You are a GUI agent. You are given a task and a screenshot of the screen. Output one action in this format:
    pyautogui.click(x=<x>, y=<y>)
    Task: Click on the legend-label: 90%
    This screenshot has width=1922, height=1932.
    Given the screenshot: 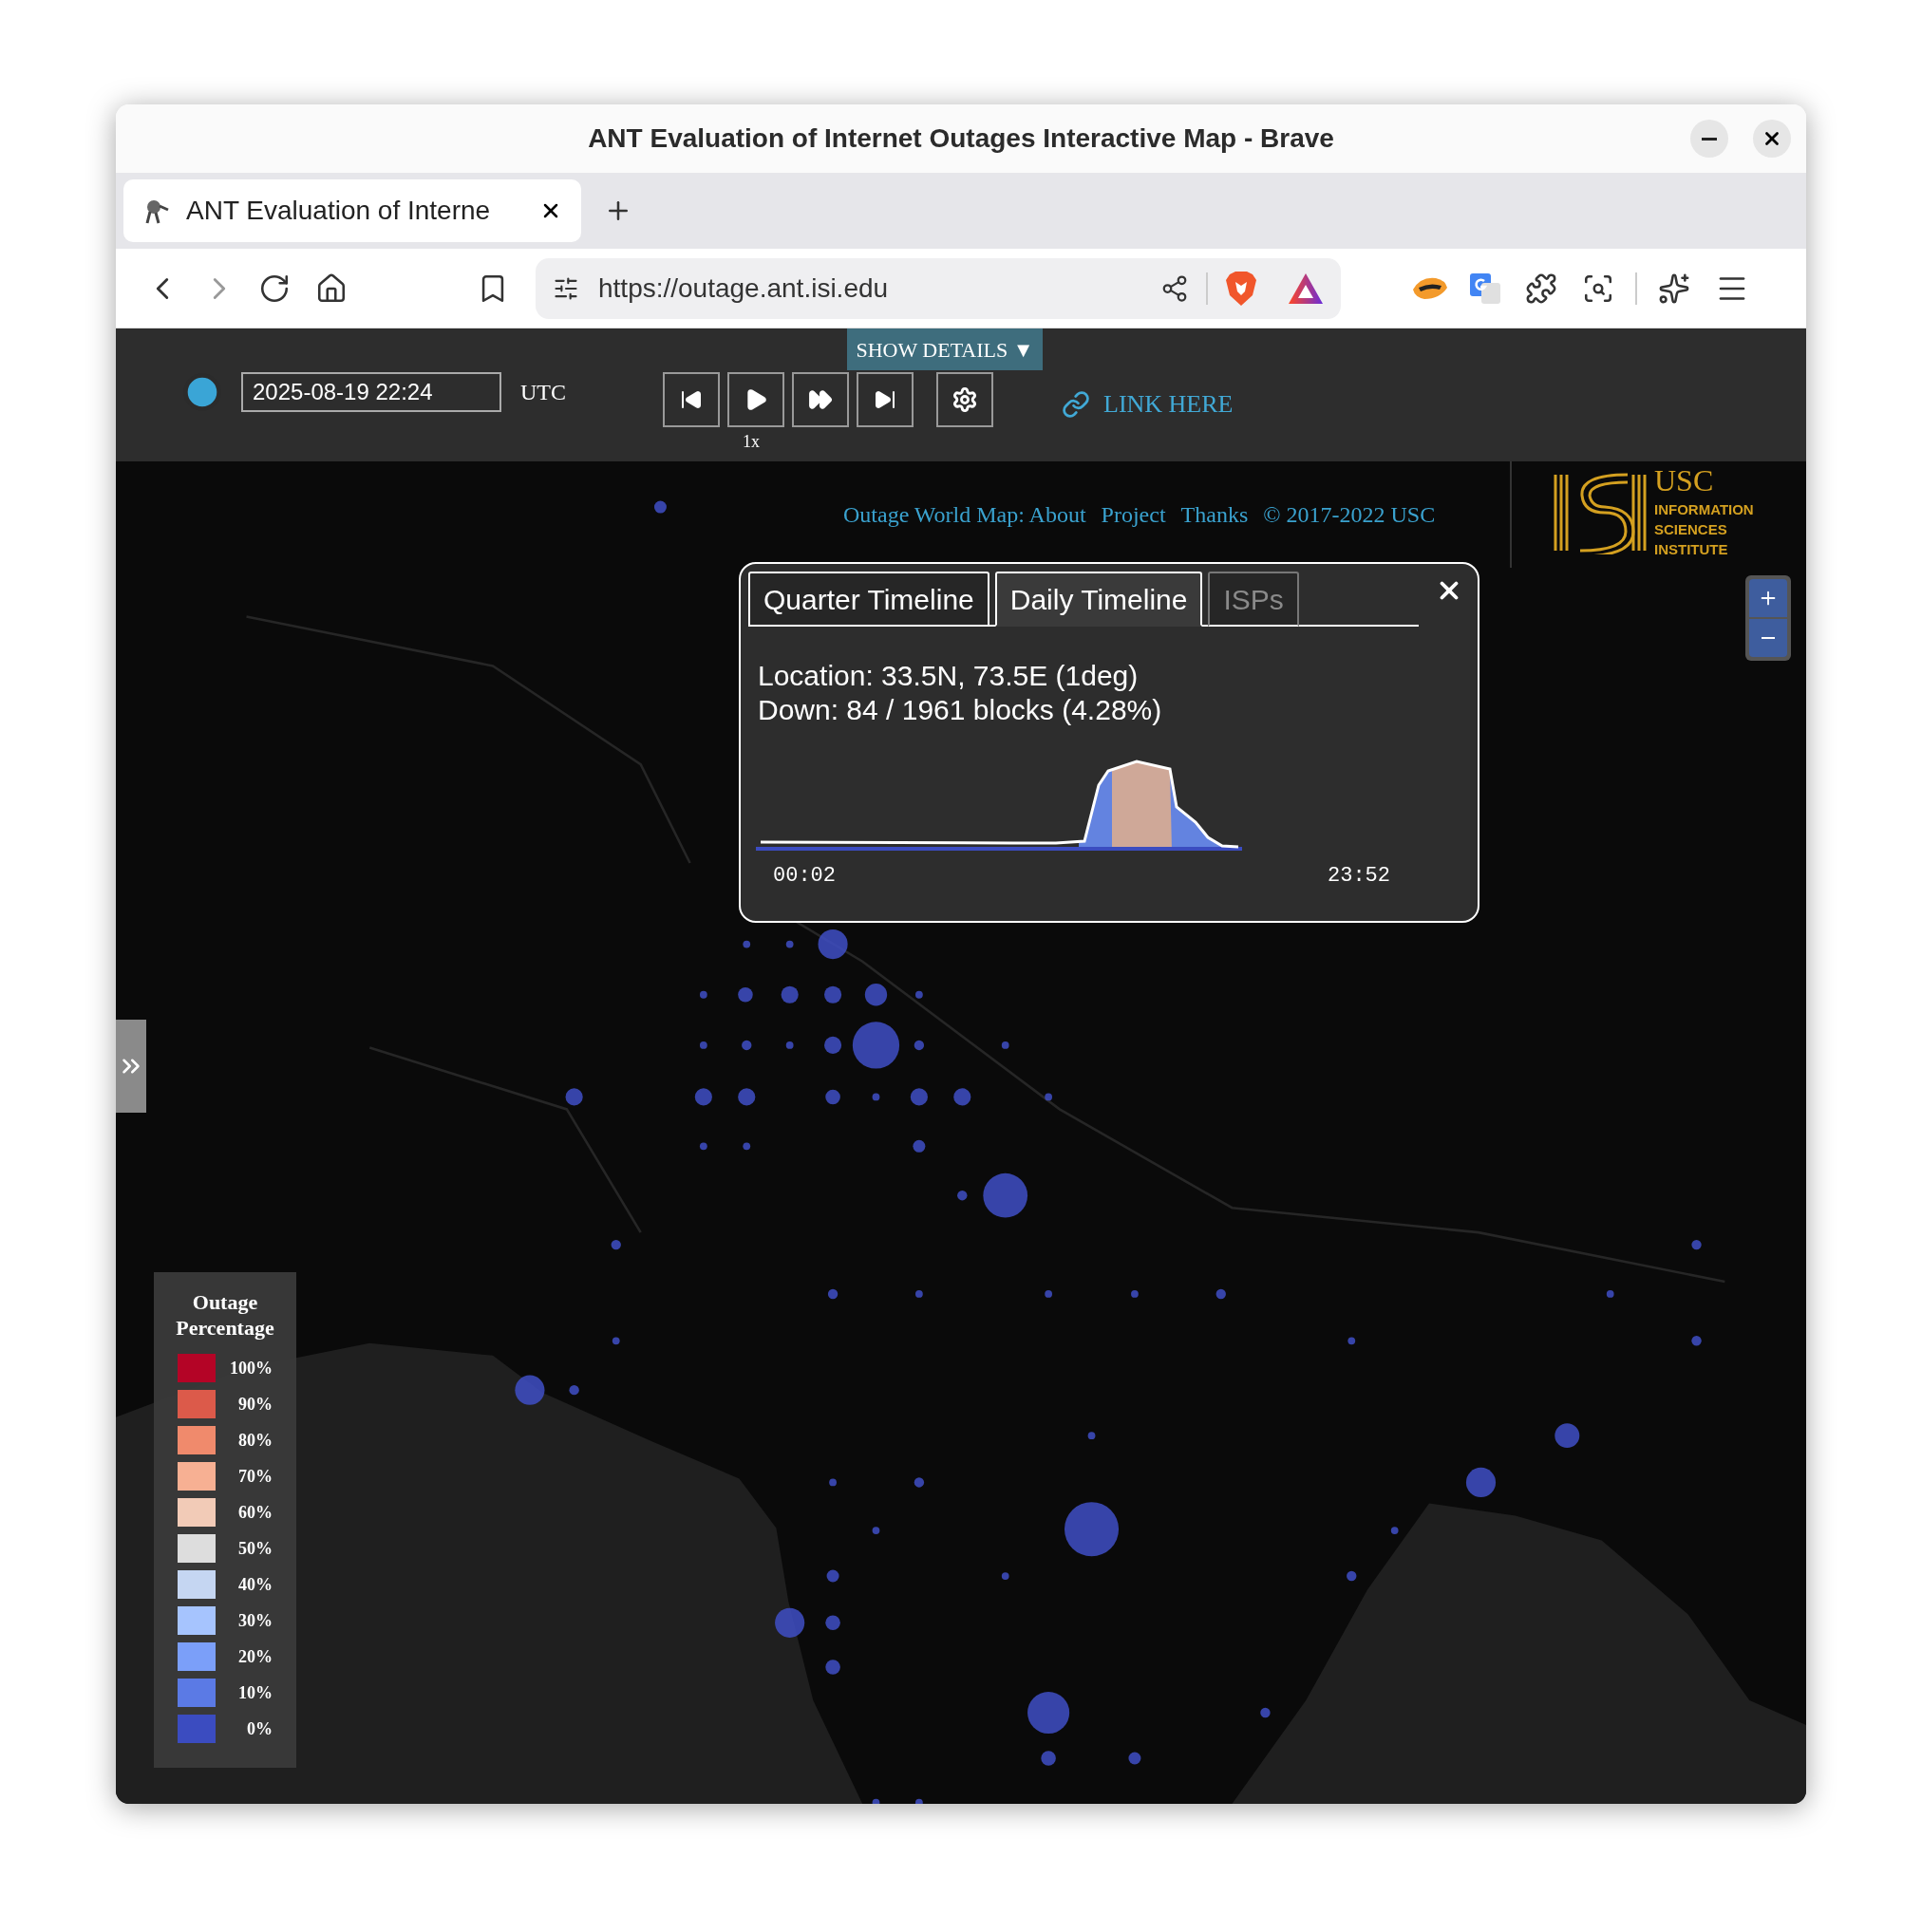 What is the action you would take?
    pyautogui.click(x=255, y=1405)
    